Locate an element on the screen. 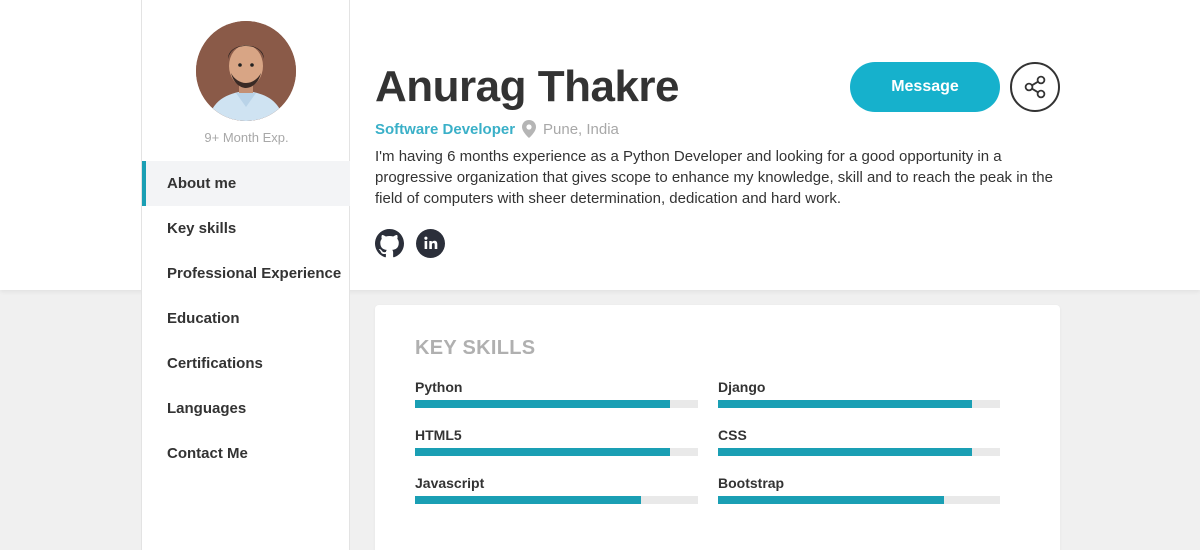  skill-name: Bootstrap is located at coordinates (751, 483).